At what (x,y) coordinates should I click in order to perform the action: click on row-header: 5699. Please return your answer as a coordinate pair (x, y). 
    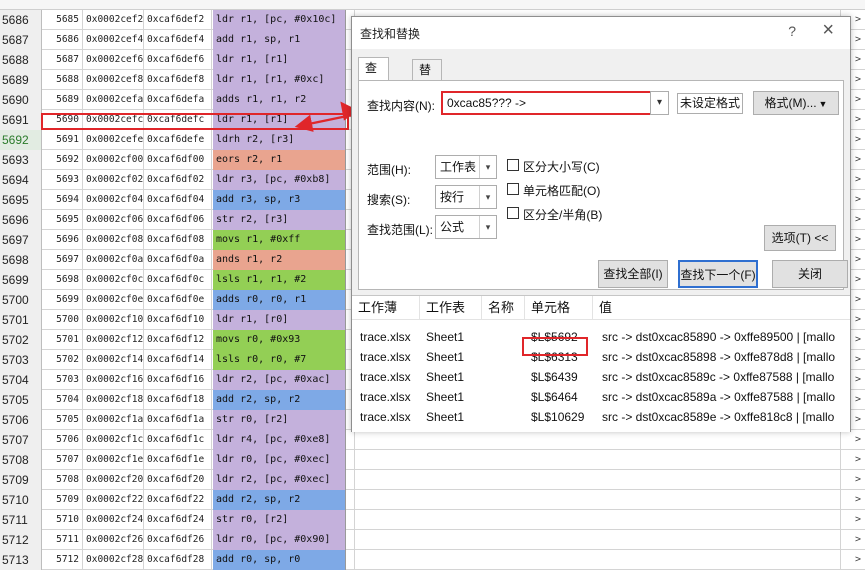
    Looking at the image, I should click on (21, 280).